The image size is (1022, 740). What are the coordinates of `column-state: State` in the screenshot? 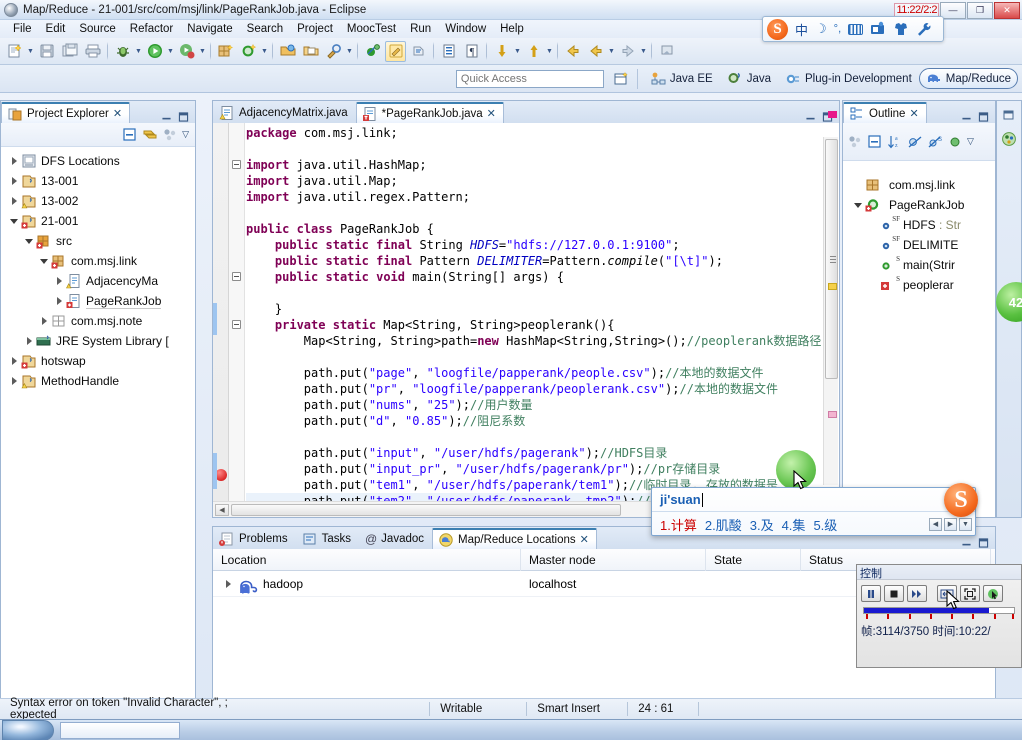 It's located at (753, 559).